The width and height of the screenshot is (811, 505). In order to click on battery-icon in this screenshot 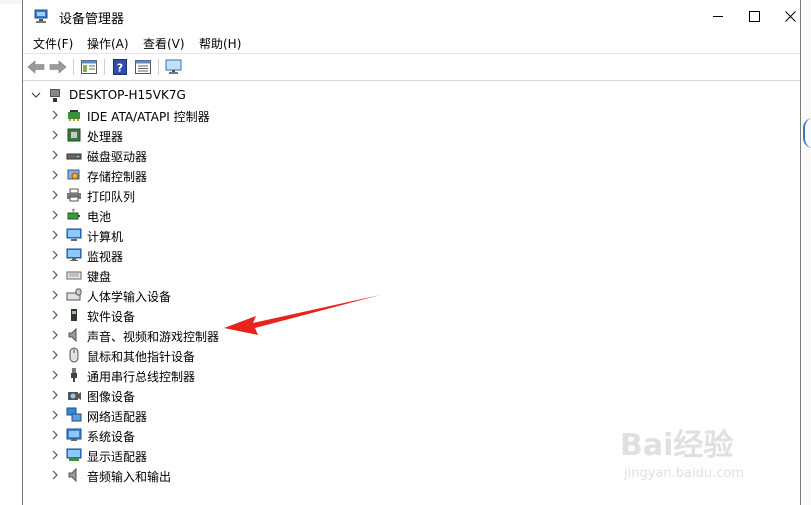, I will do `click(73, 214)`.